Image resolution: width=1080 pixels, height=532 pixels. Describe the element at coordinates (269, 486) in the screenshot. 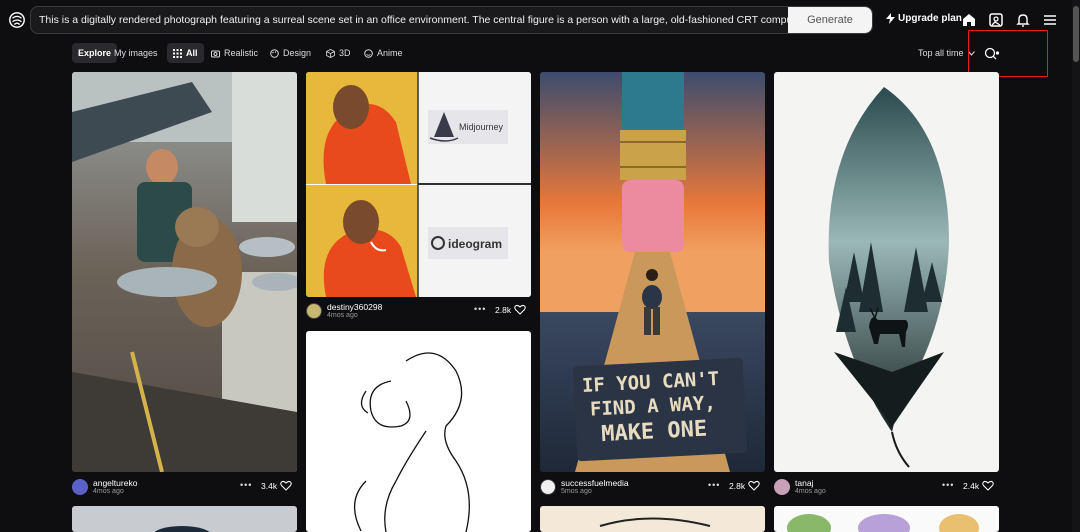

I see `like-count: 3.4k` at that location.